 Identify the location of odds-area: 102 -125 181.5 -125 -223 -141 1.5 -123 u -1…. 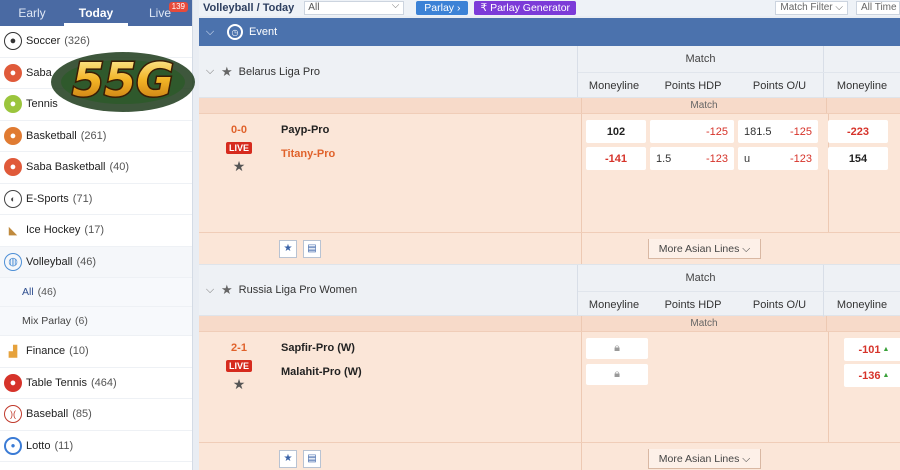
(740, 173).